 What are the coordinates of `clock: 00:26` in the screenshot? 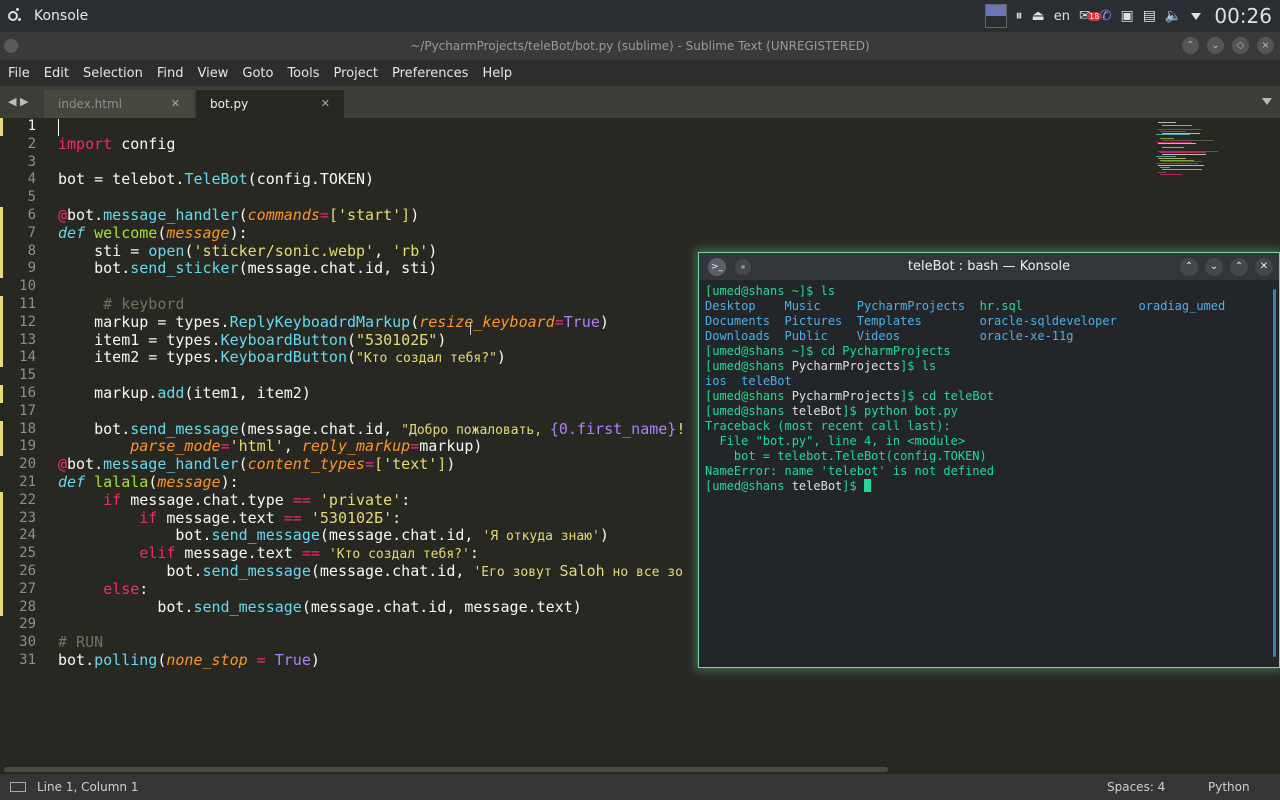 It's located at (1243, 16).